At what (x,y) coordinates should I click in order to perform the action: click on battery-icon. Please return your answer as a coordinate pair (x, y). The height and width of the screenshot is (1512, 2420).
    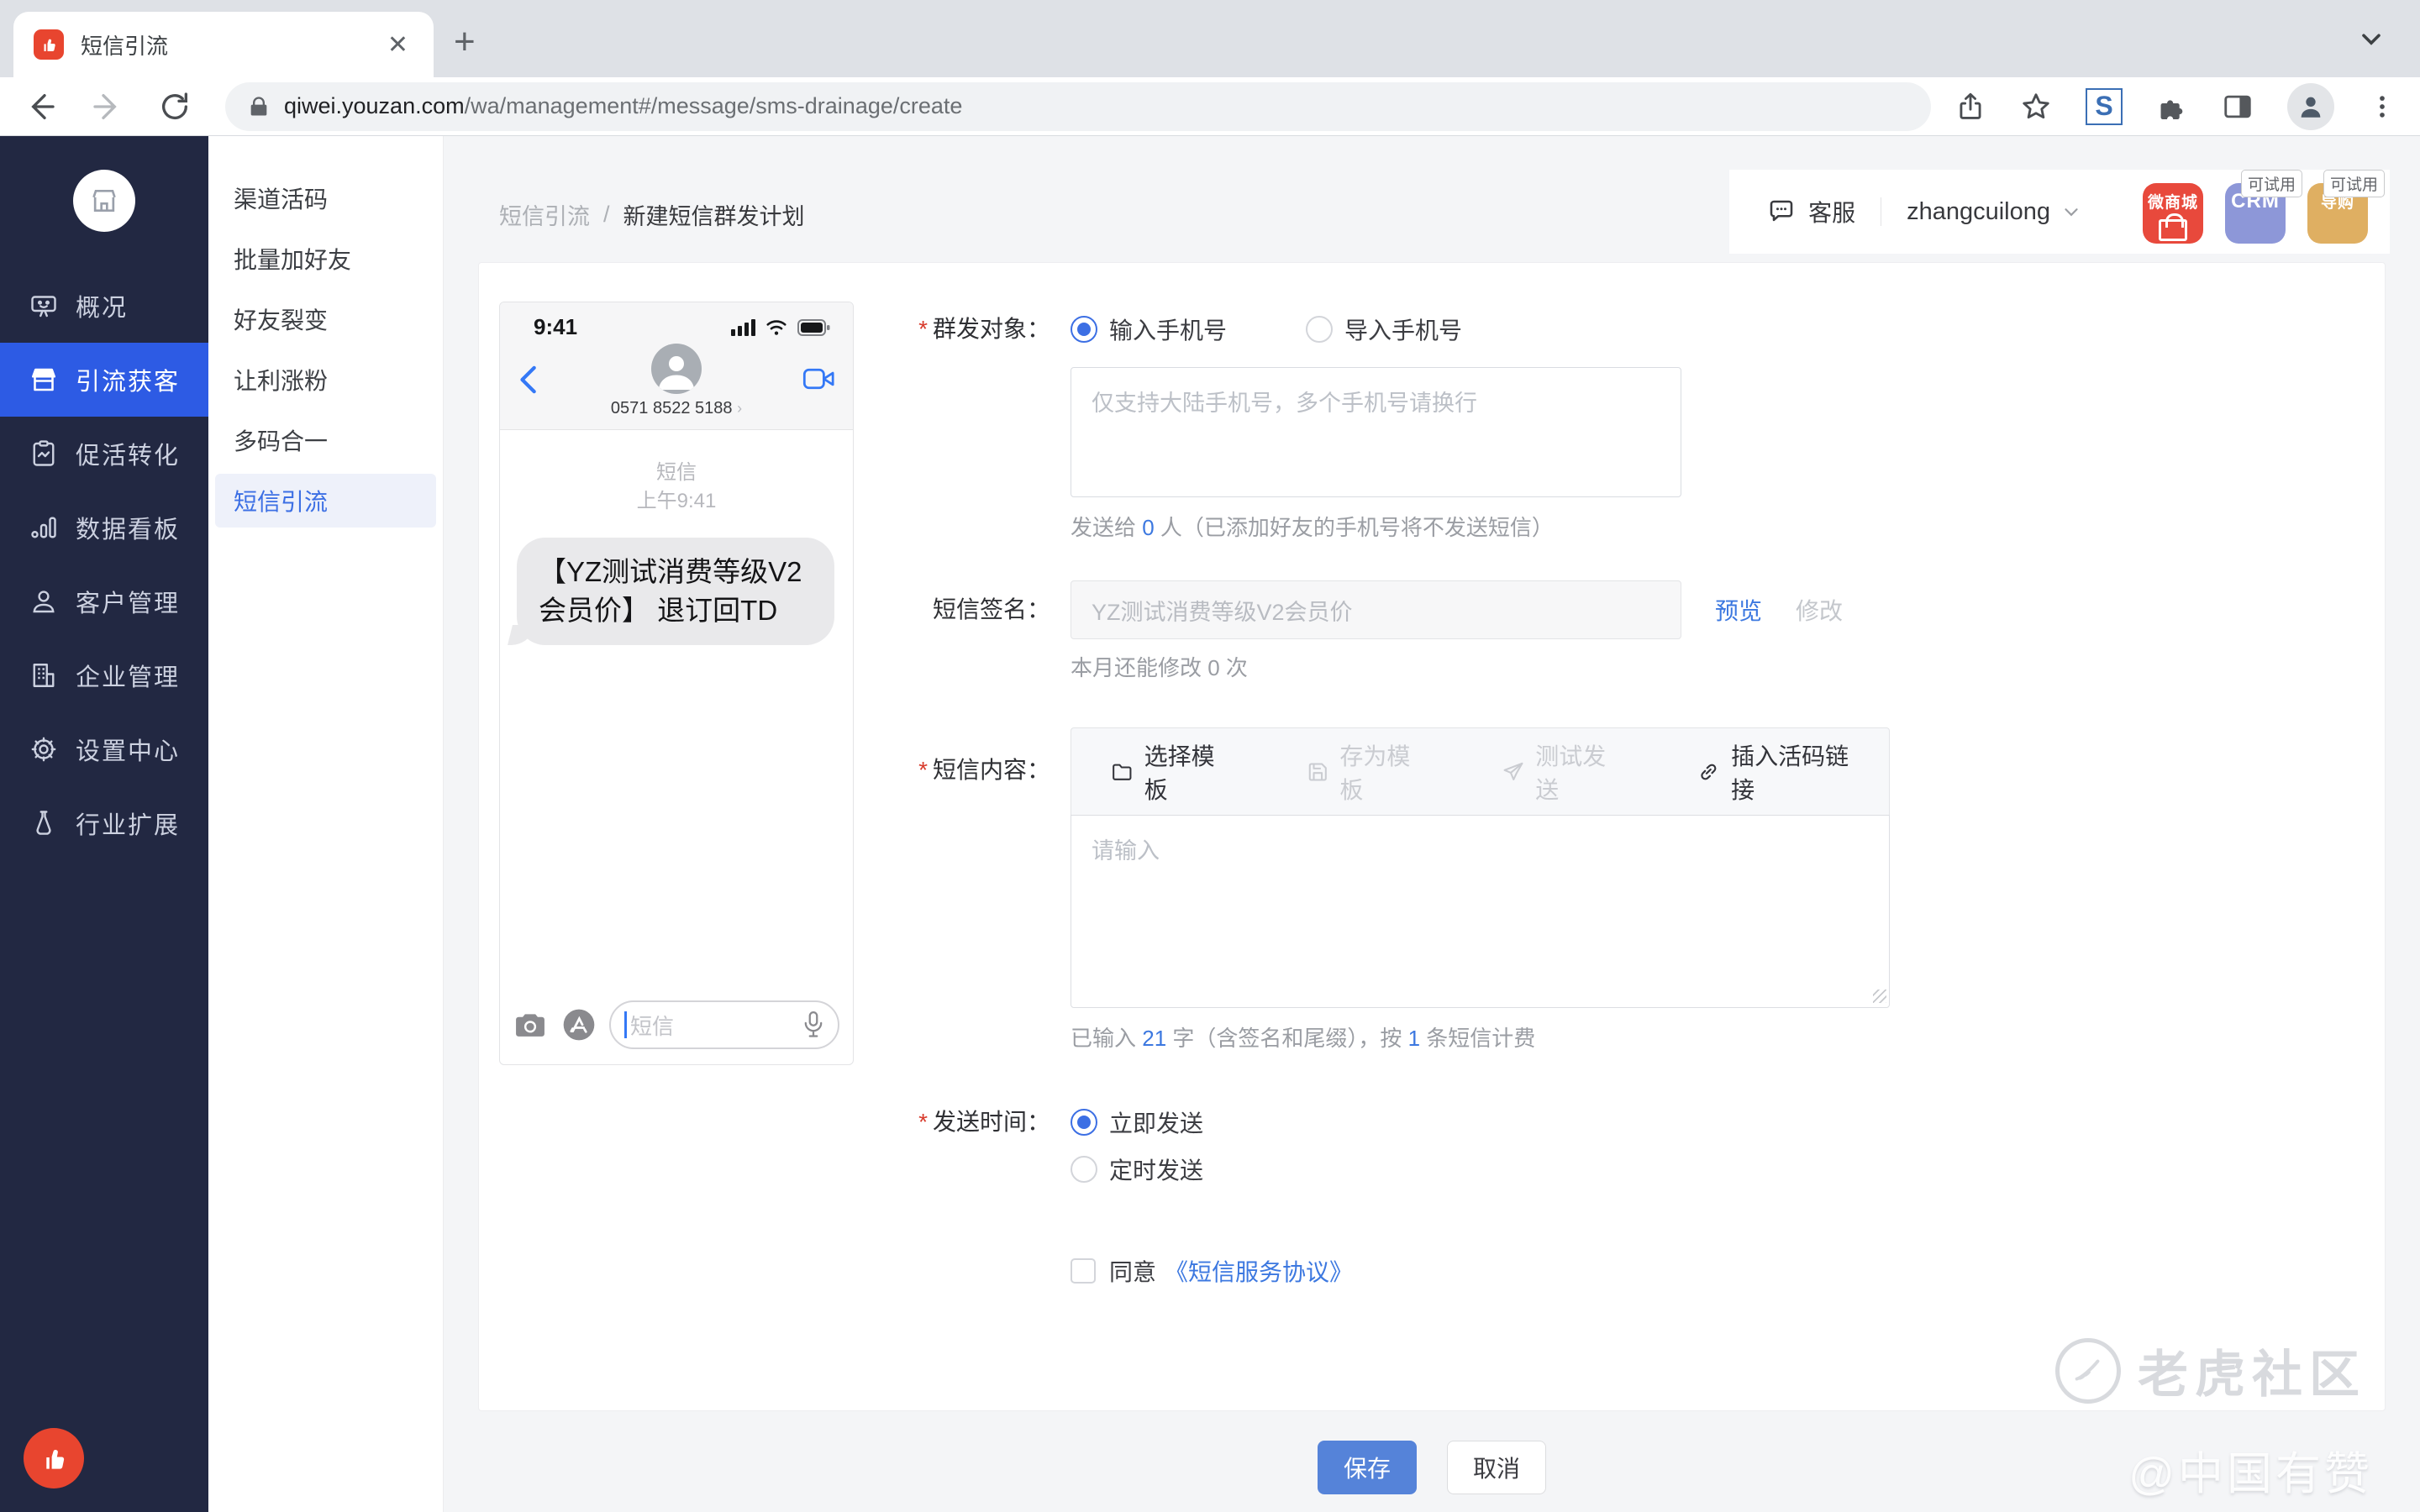
    Looking at the image, I should click on (813, 327).